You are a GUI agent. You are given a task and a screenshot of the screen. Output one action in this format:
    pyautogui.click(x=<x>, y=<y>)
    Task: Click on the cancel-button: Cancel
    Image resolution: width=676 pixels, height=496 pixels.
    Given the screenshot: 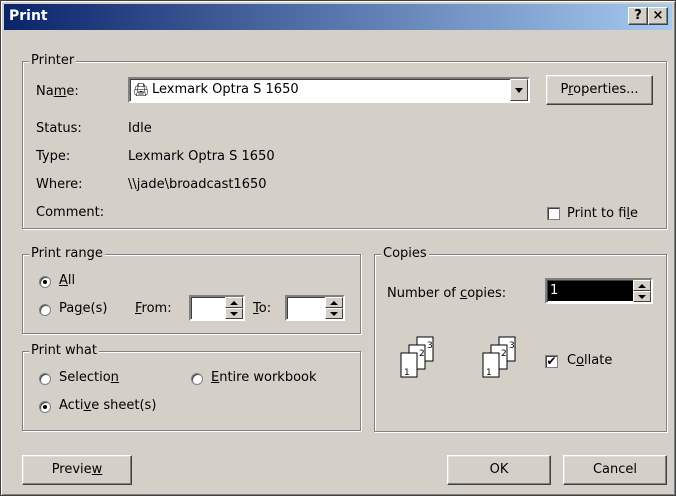 What is the action you would take?
    pyautogui.click(x=615, y=470)
    